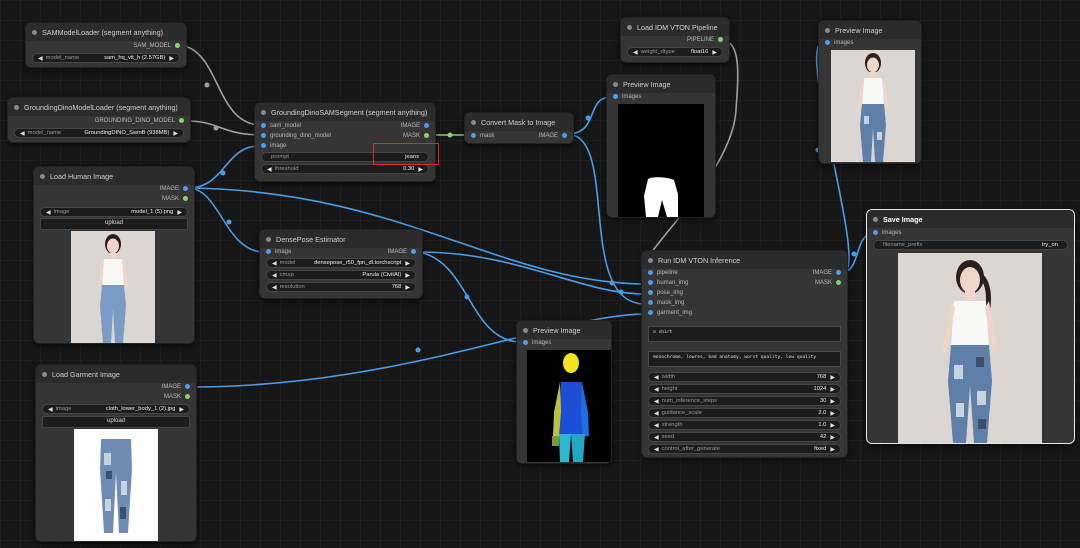 Image resolution: width=1080 pixels, height=548 pixels. Describe the element at coordinates (705, 40) in the screenshot. I see `output-pipeline: PIPELINE` at that location.